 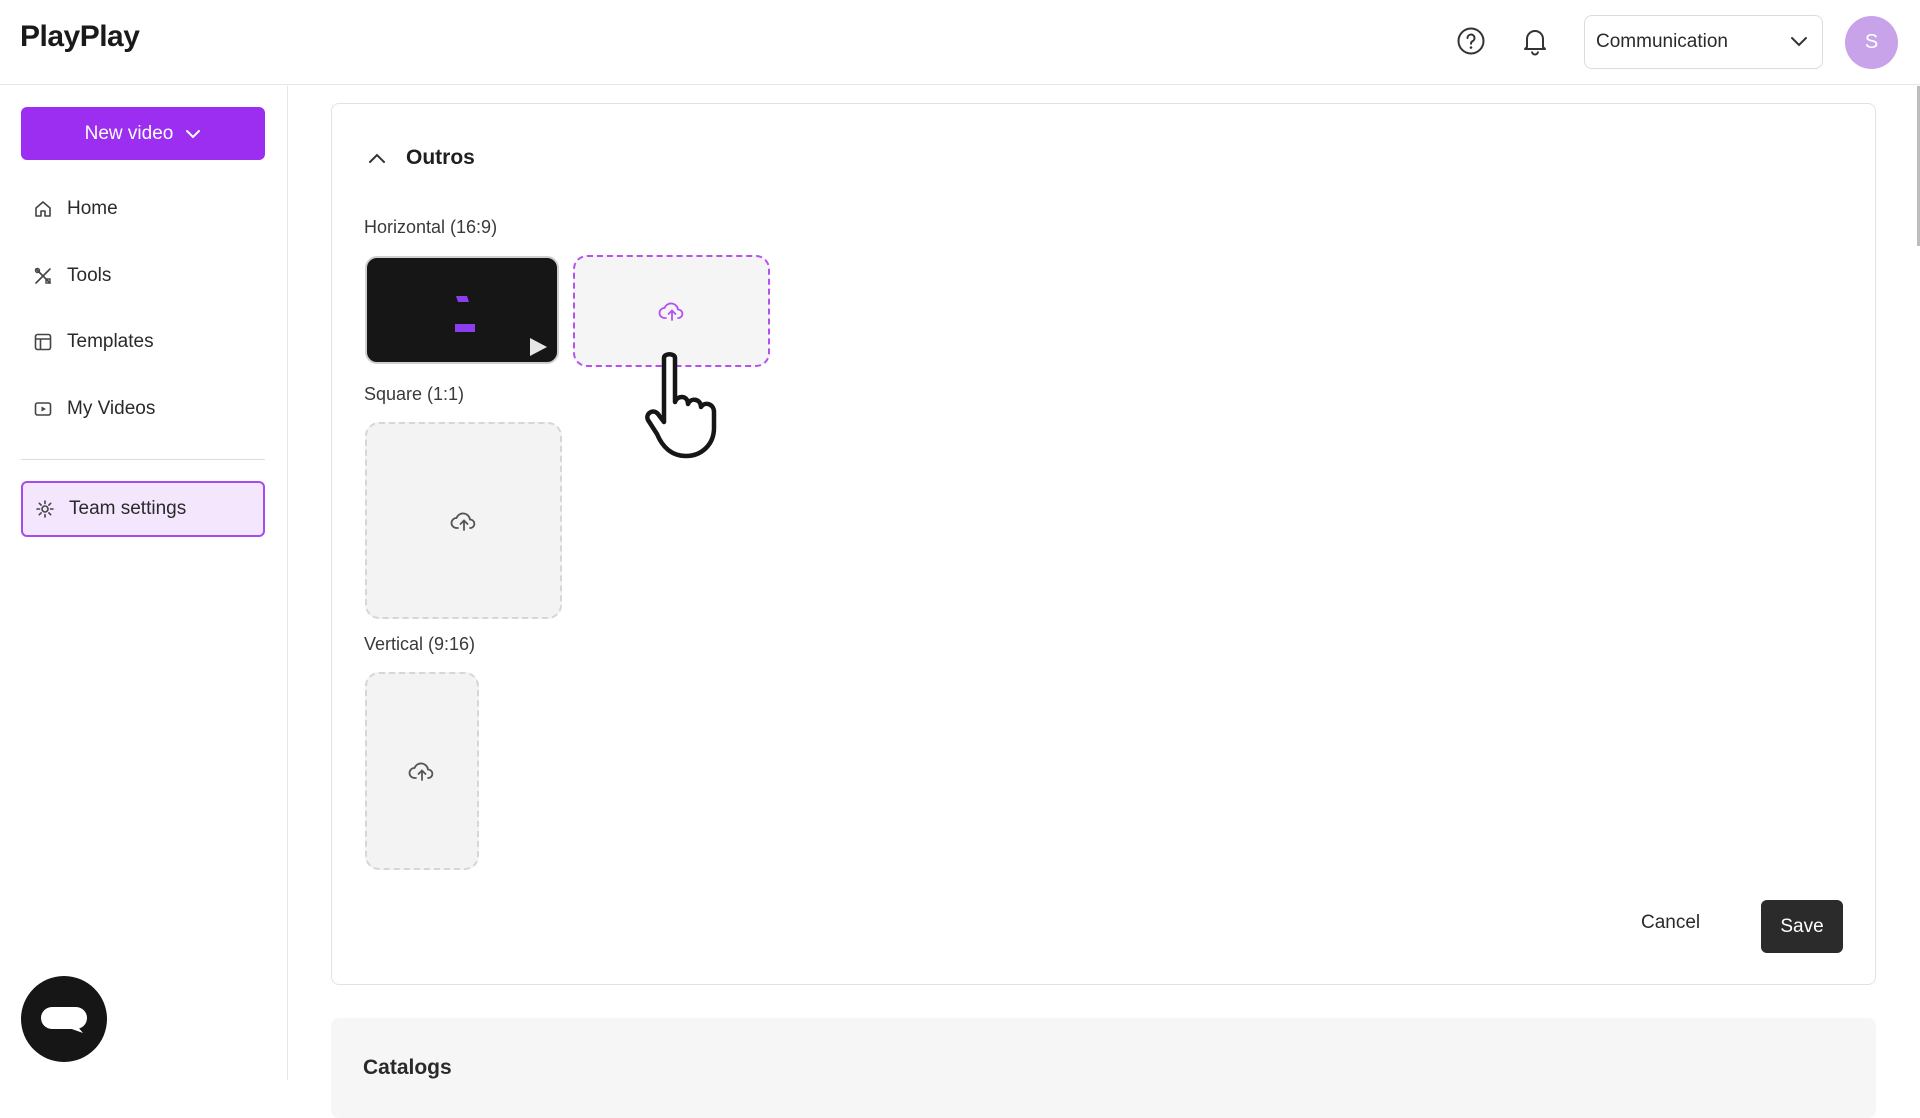 What do you see at coordinates (431, 227) in the screenshot?
I see `format-label-horizontal: Horizontal (16:9)` at bounding box center [431, 227].